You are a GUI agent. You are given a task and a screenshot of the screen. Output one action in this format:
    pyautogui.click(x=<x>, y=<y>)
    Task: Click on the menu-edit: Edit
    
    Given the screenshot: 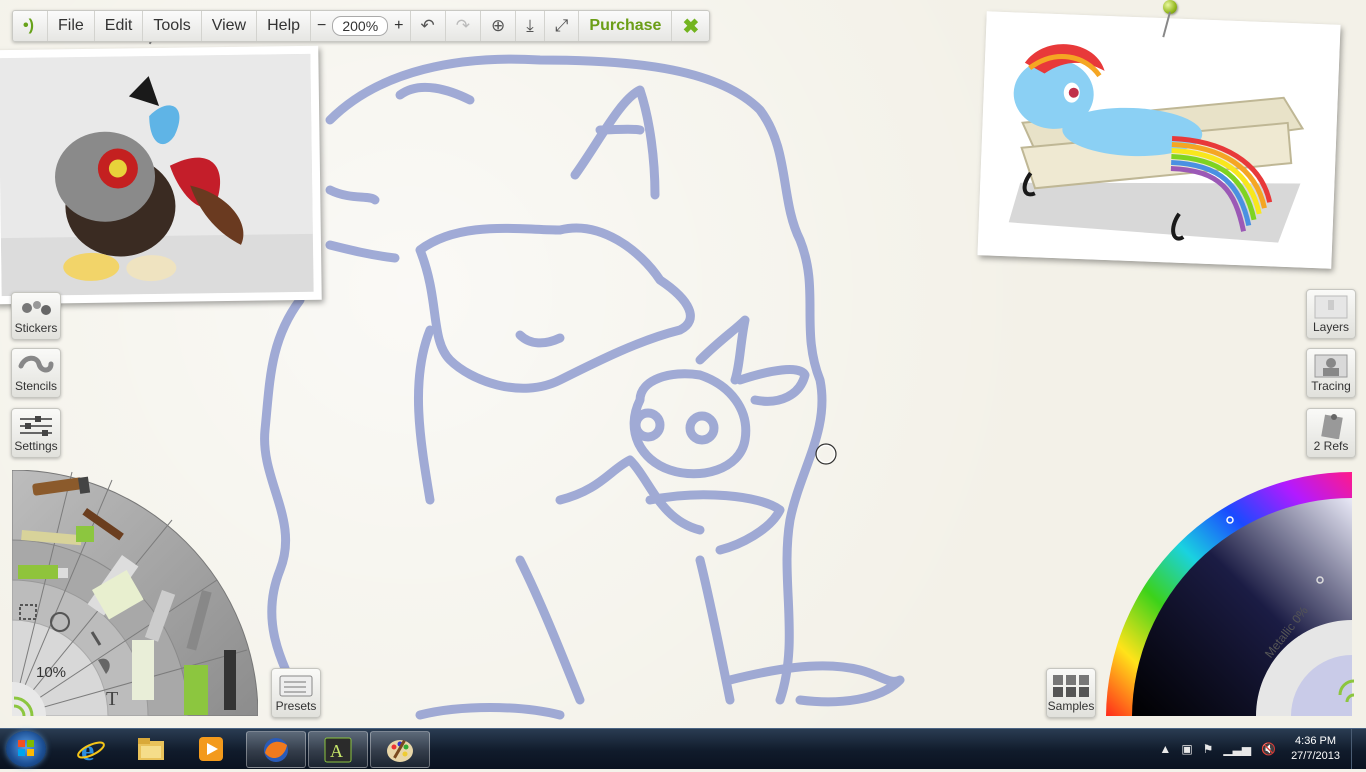 What is the action you would take?
    pyautogui.click(x=119, y=26)
    